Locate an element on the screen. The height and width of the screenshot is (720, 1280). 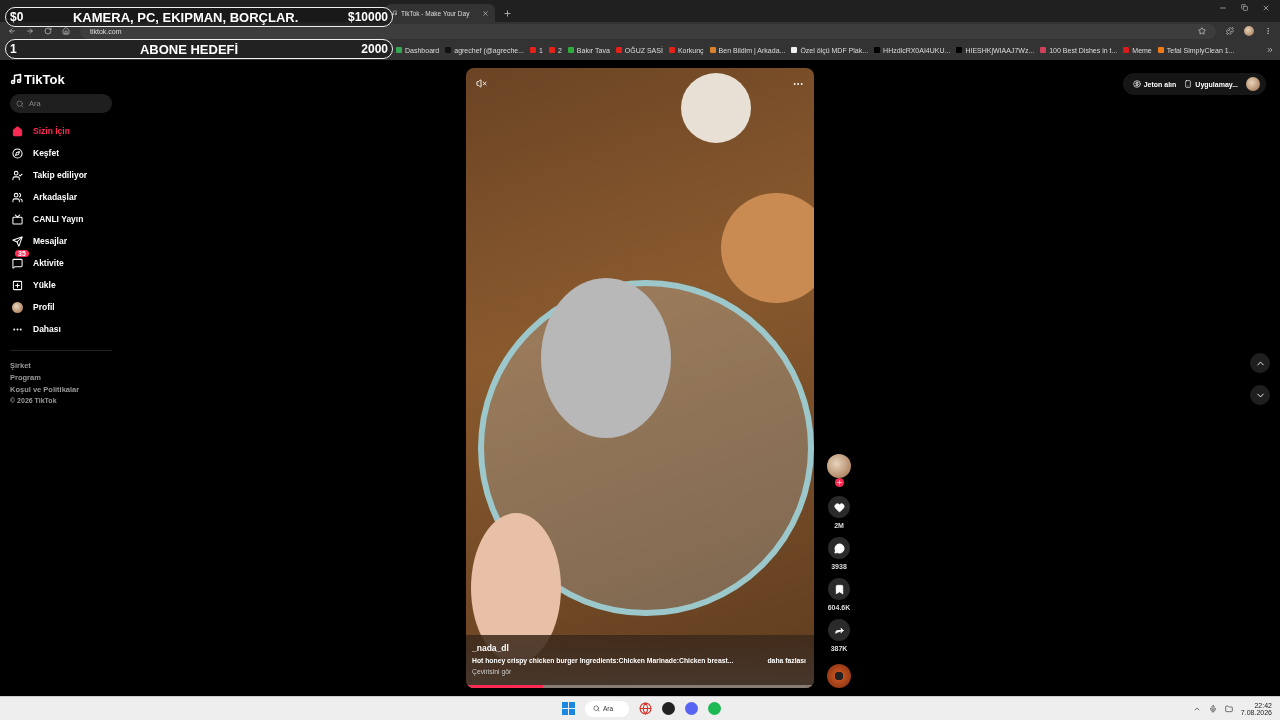
app-icon is located at coordinates (668, 708).